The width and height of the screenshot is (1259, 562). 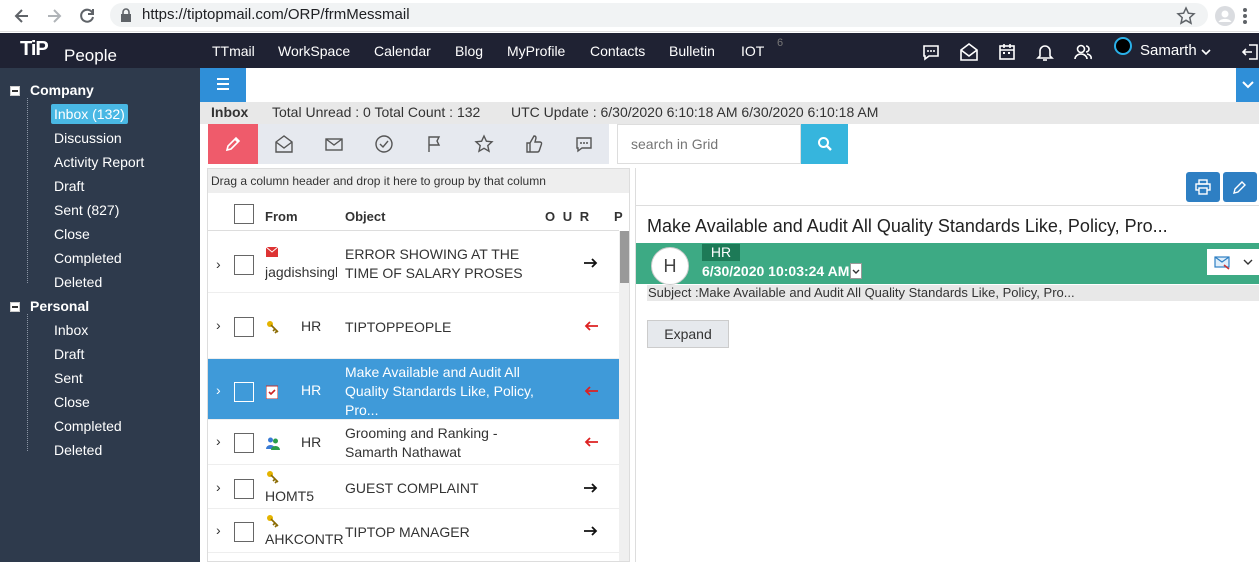 I want to click on sidebar-item-company-close: Close, so click(x=72, y=234).